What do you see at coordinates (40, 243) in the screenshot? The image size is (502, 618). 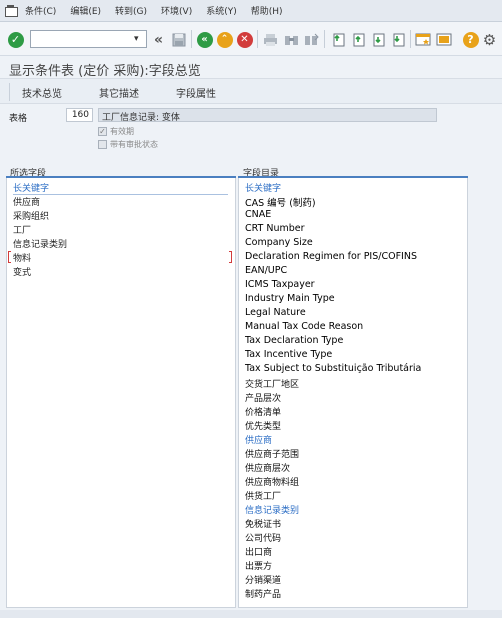 I see `list-item: 信息记录类别` at bounding box center [40, 243].